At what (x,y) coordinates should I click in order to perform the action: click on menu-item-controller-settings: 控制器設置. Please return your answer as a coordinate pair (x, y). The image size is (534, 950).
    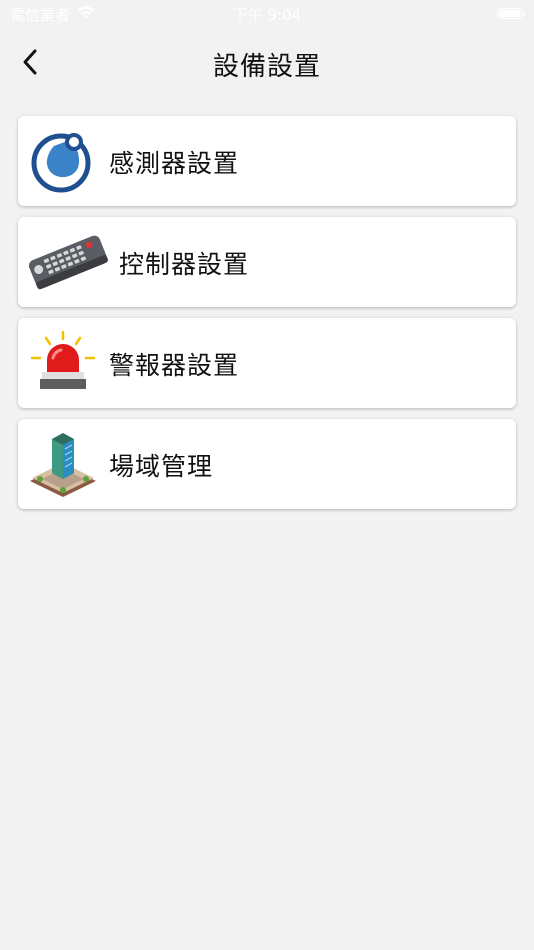
    Looking at the image, I should click on (267, 262).